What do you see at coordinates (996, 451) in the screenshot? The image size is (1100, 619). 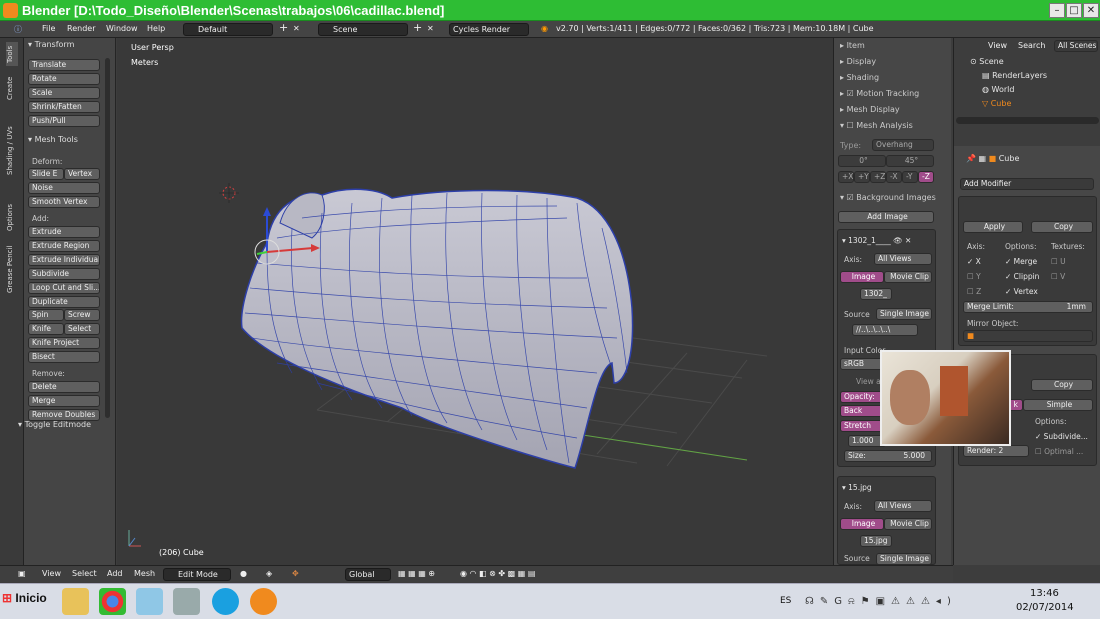 I see `render-levels-field: Render: 2` at bounding box center [996, 451].